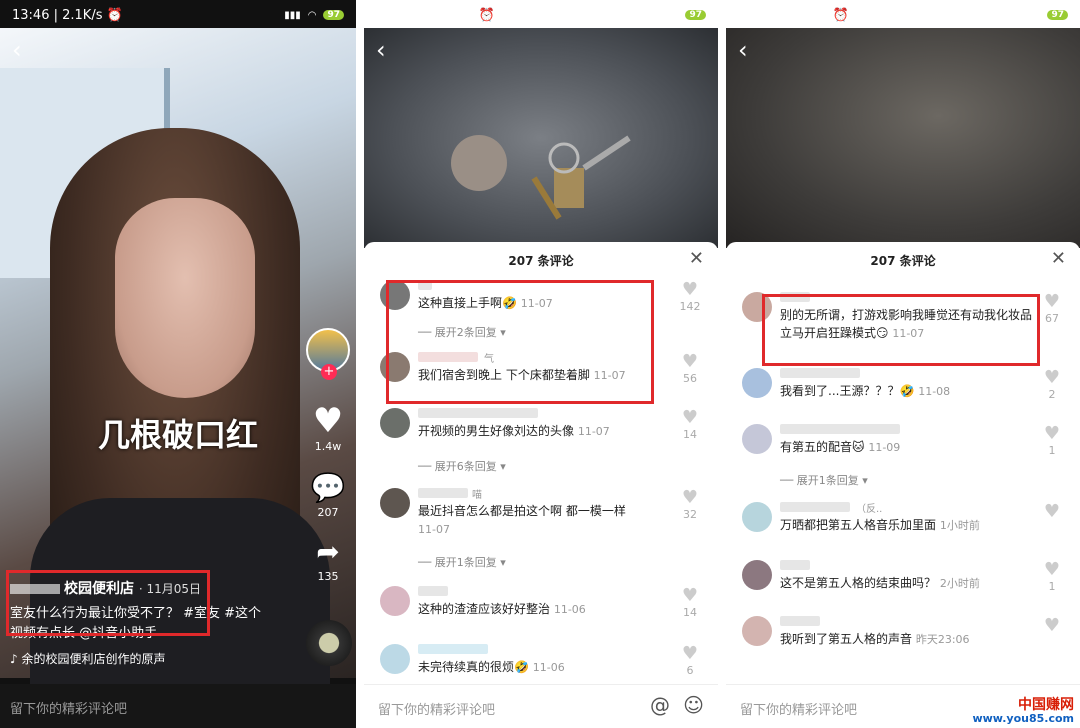 This screenshot has height=728, width=1080. I want to click on music-title: 余的校园便利店创作的原声, so click(93, 659).